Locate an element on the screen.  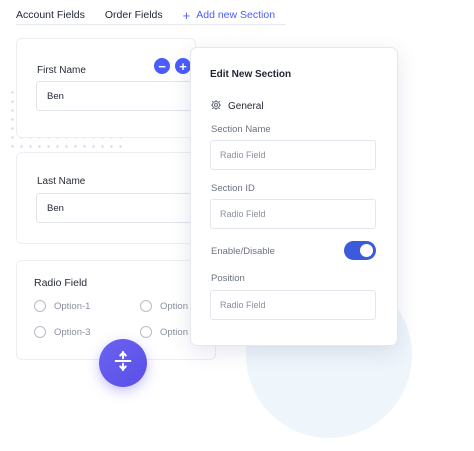
enable-toggle is located at coordinates (360, 250).